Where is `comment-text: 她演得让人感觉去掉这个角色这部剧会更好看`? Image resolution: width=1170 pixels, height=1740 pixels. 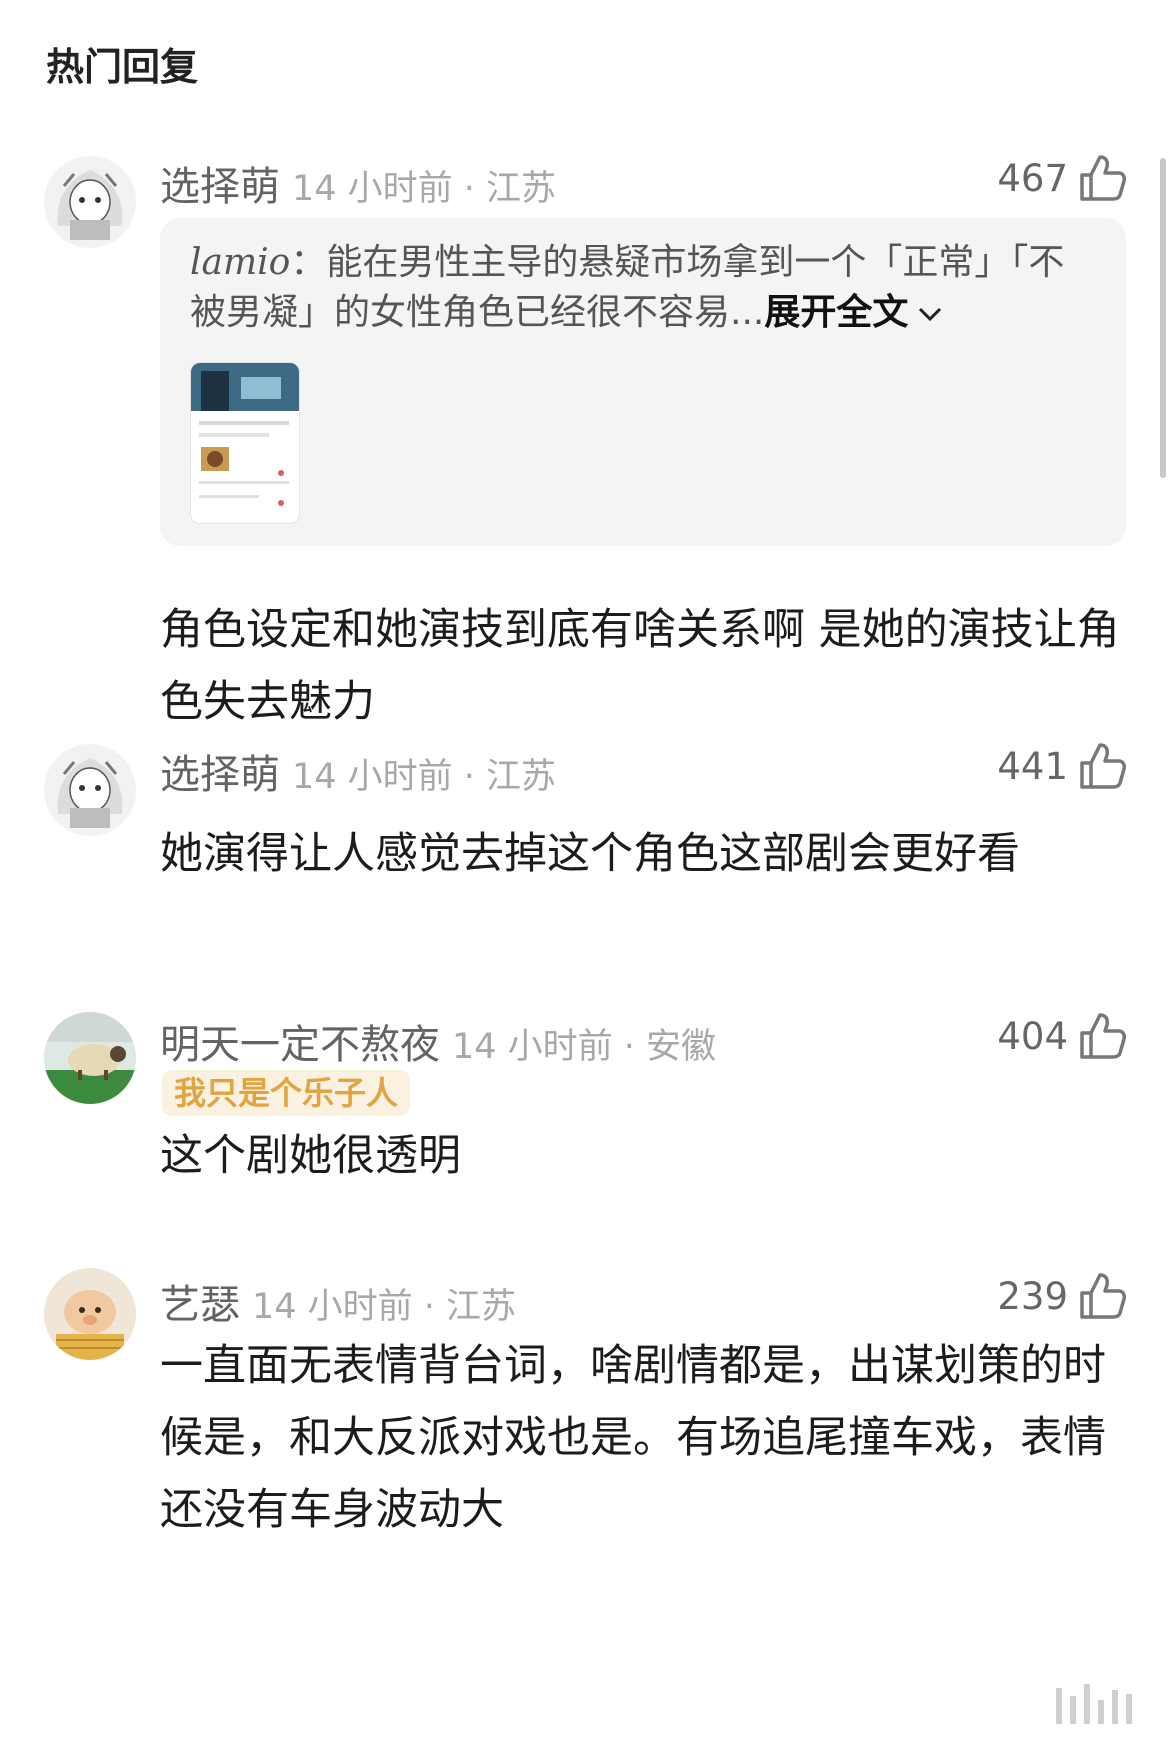 comment-text: 她演得让人感觉去掉这个角色这部剧会更好看 is located at coordinates (590, 854).